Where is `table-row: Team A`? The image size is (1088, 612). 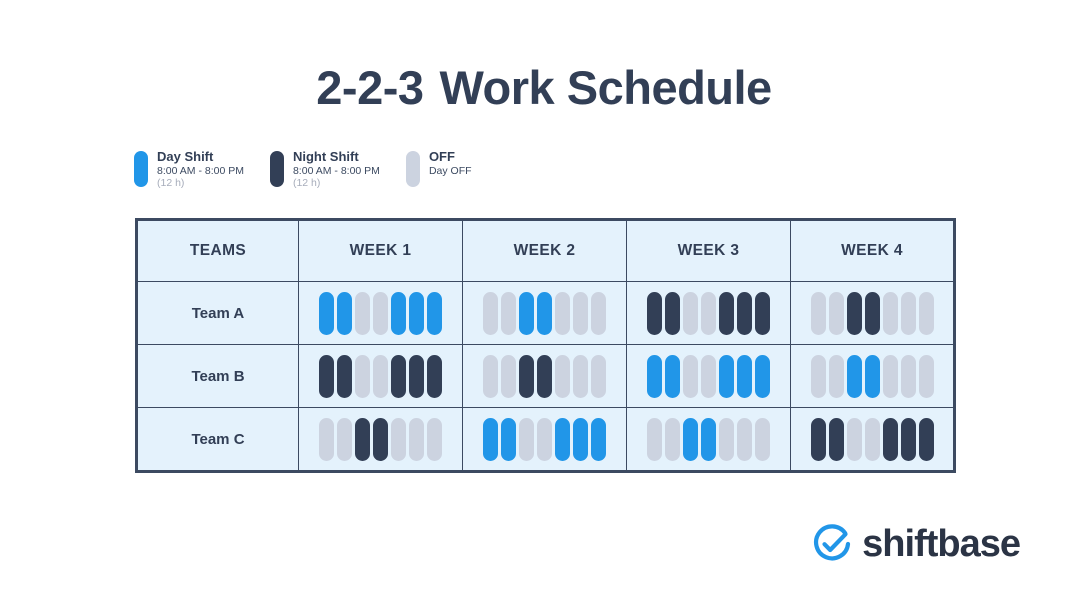
table-row: Team A is located at coordinates (545, 313).